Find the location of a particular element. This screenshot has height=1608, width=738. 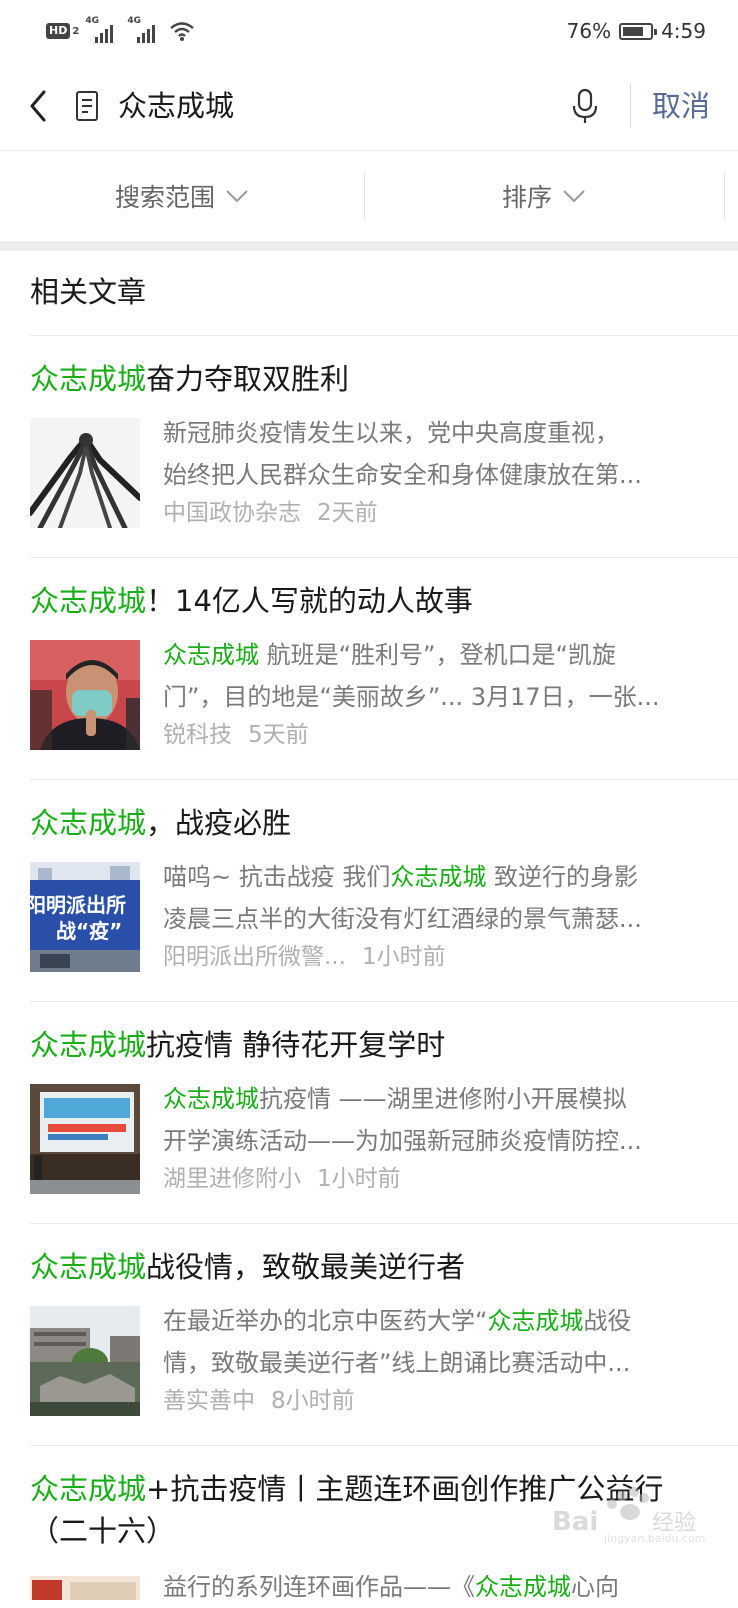

title-text: ，战疫必胜 is located at coordinates (219, 823).